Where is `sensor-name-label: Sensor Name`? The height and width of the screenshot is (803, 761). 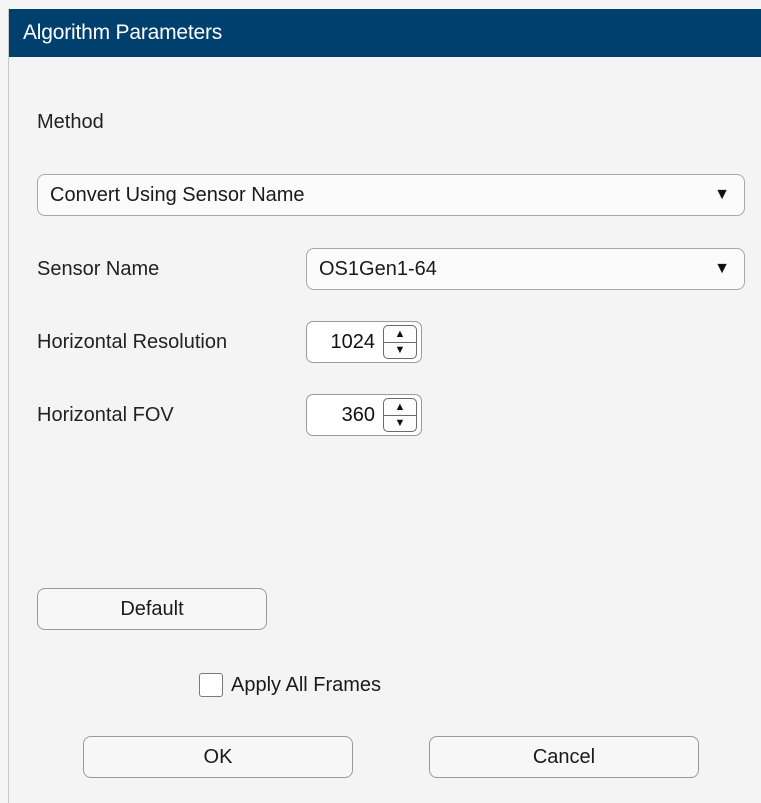 sensor-name-label: Sensor Name is located at coordinates (98, 269).